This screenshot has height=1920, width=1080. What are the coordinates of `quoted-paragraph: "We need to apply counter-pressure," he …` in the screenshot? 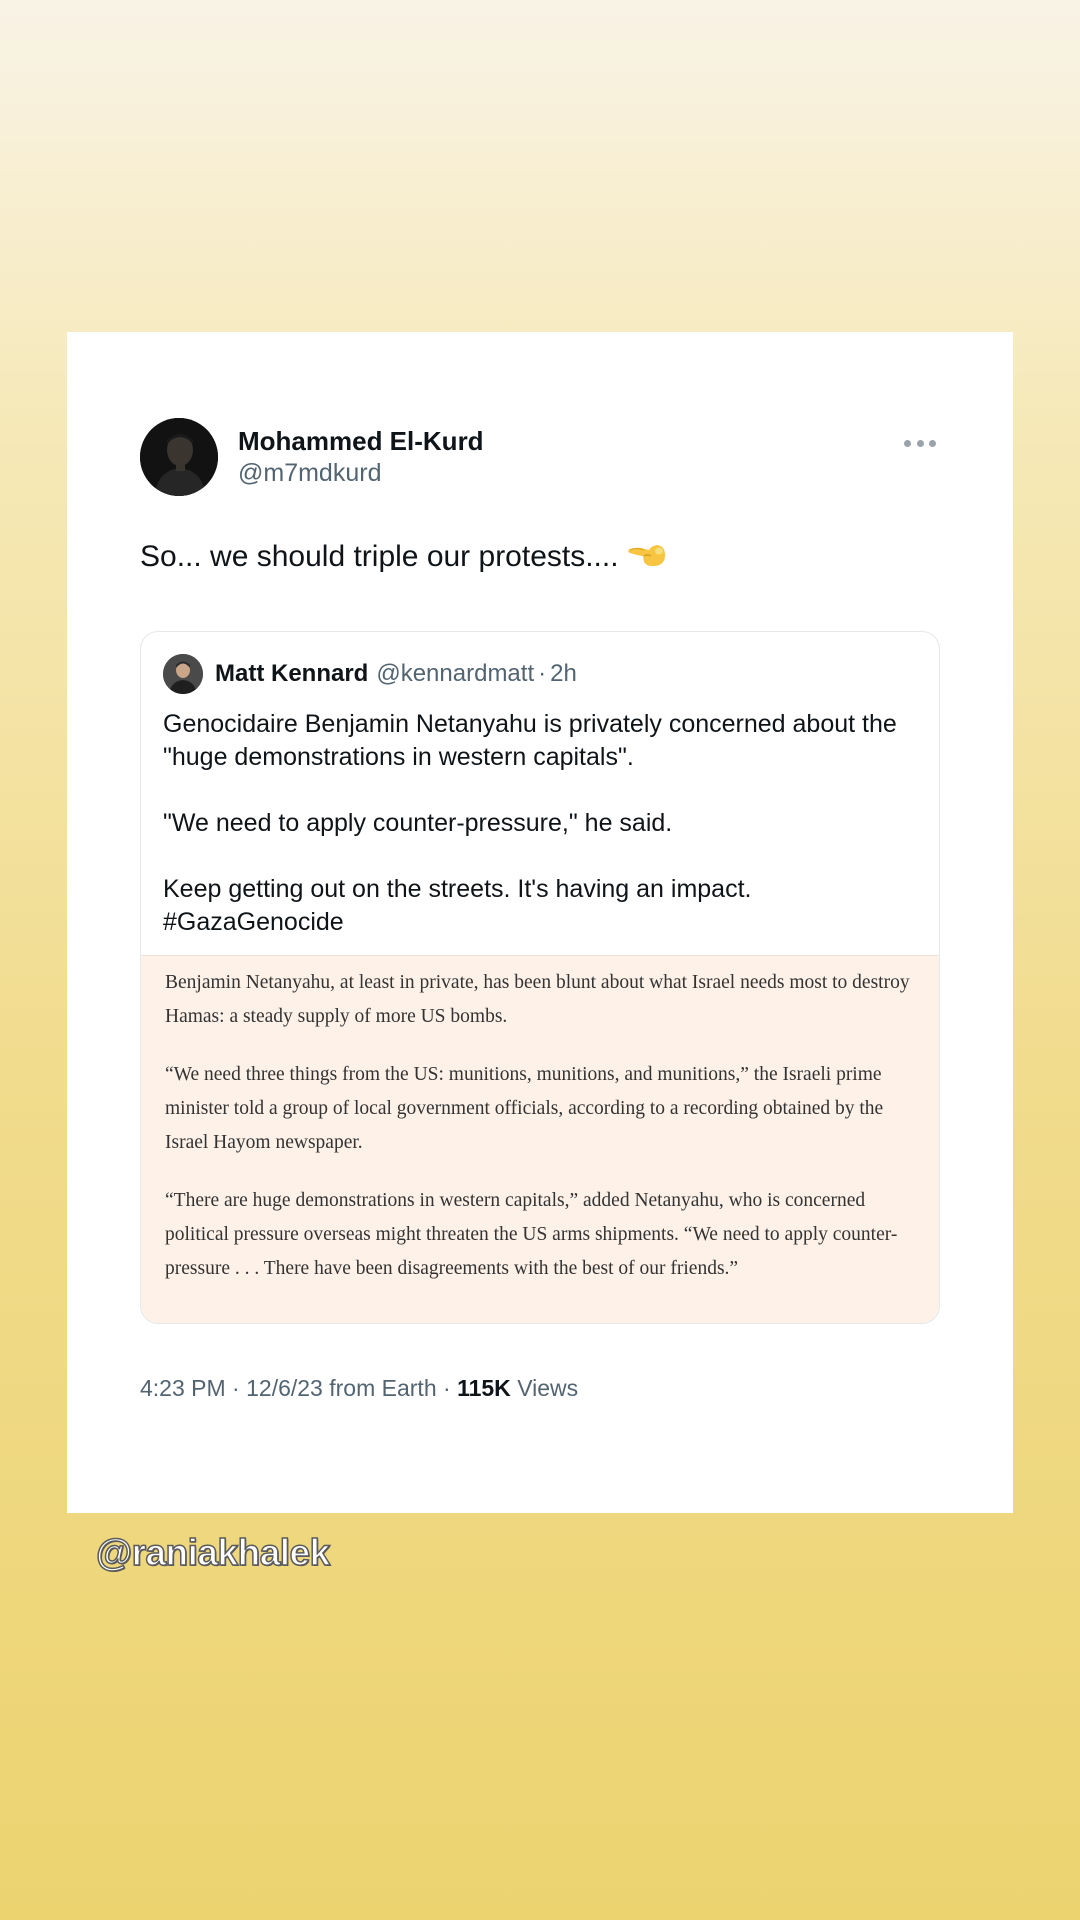 It's located at (418, 823).